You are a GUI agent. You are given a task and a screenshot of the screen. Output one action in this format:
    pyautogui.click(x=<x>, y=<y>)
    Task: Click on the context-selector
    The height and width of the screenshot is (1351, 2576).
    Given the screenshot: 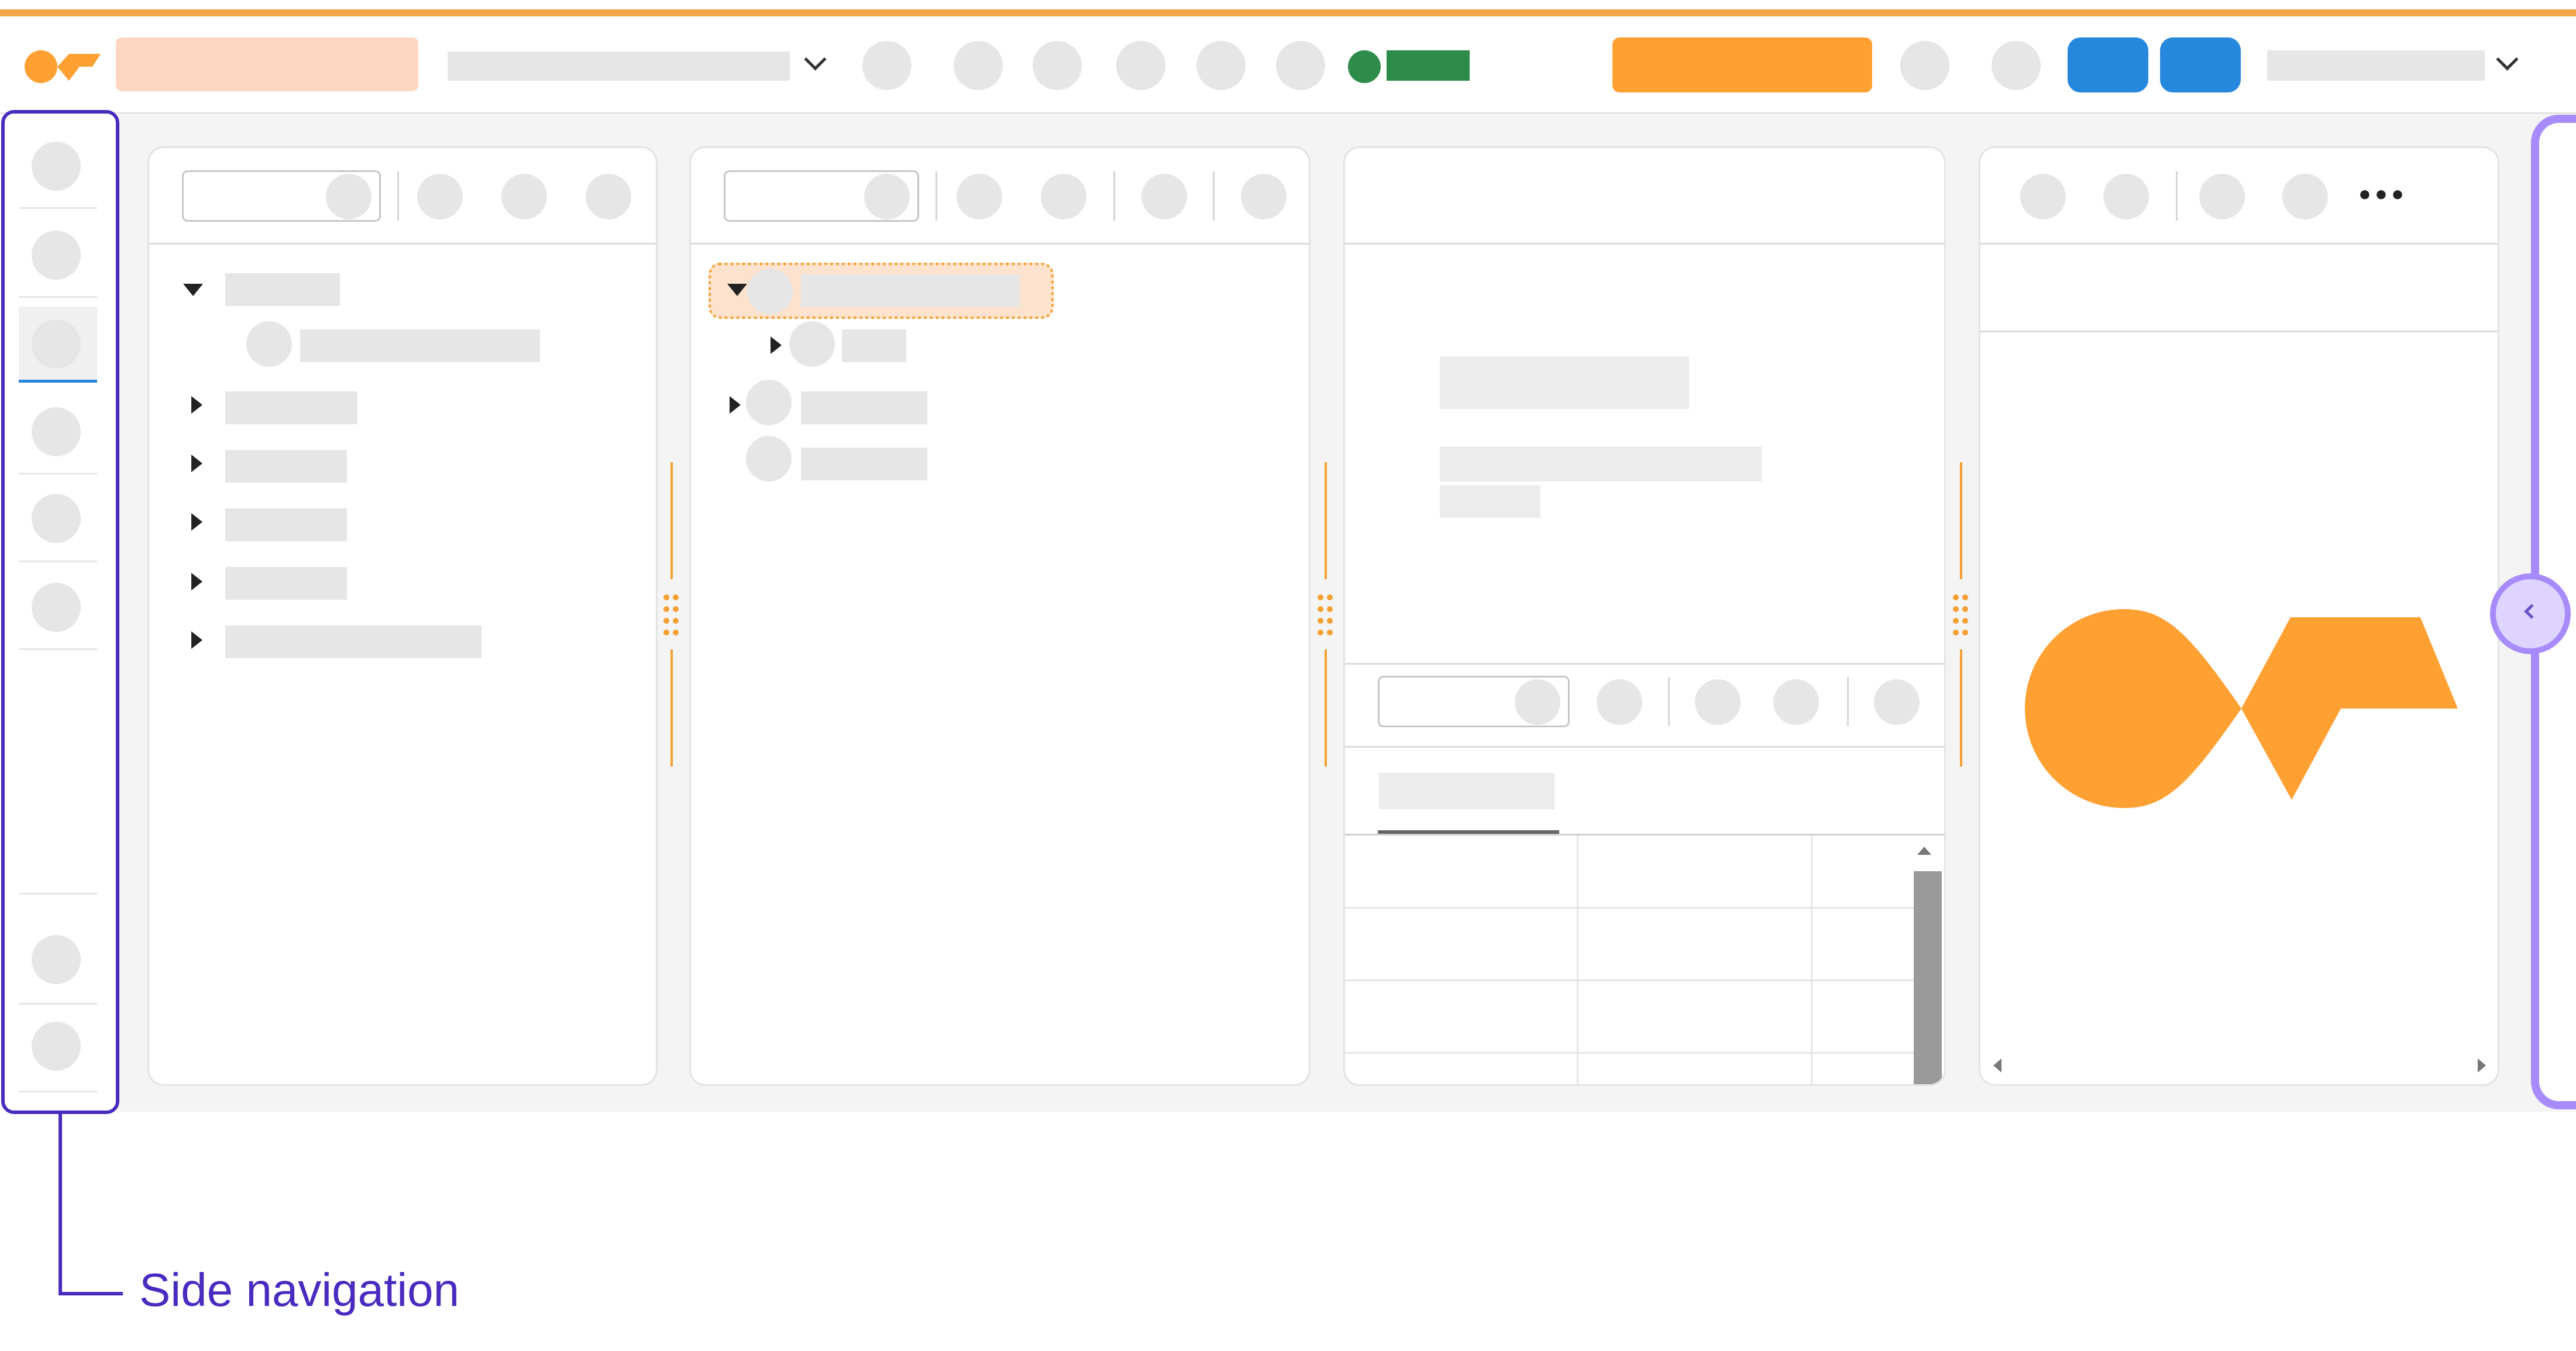 What is the action you would take?
    pyautogui.click(x=619, y=66)
    